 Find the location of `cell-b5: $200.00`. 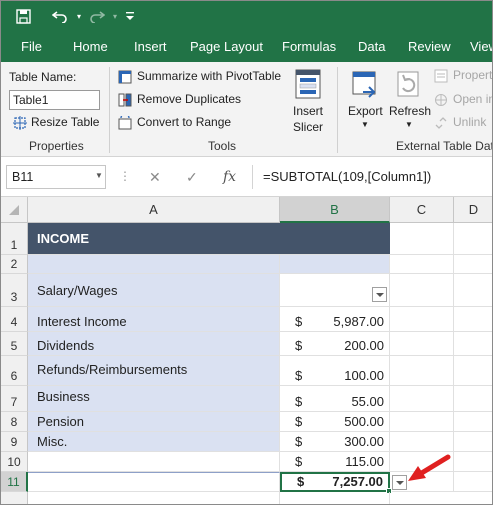

cell-b5: $200.00 is located at coordinates (335, 344).